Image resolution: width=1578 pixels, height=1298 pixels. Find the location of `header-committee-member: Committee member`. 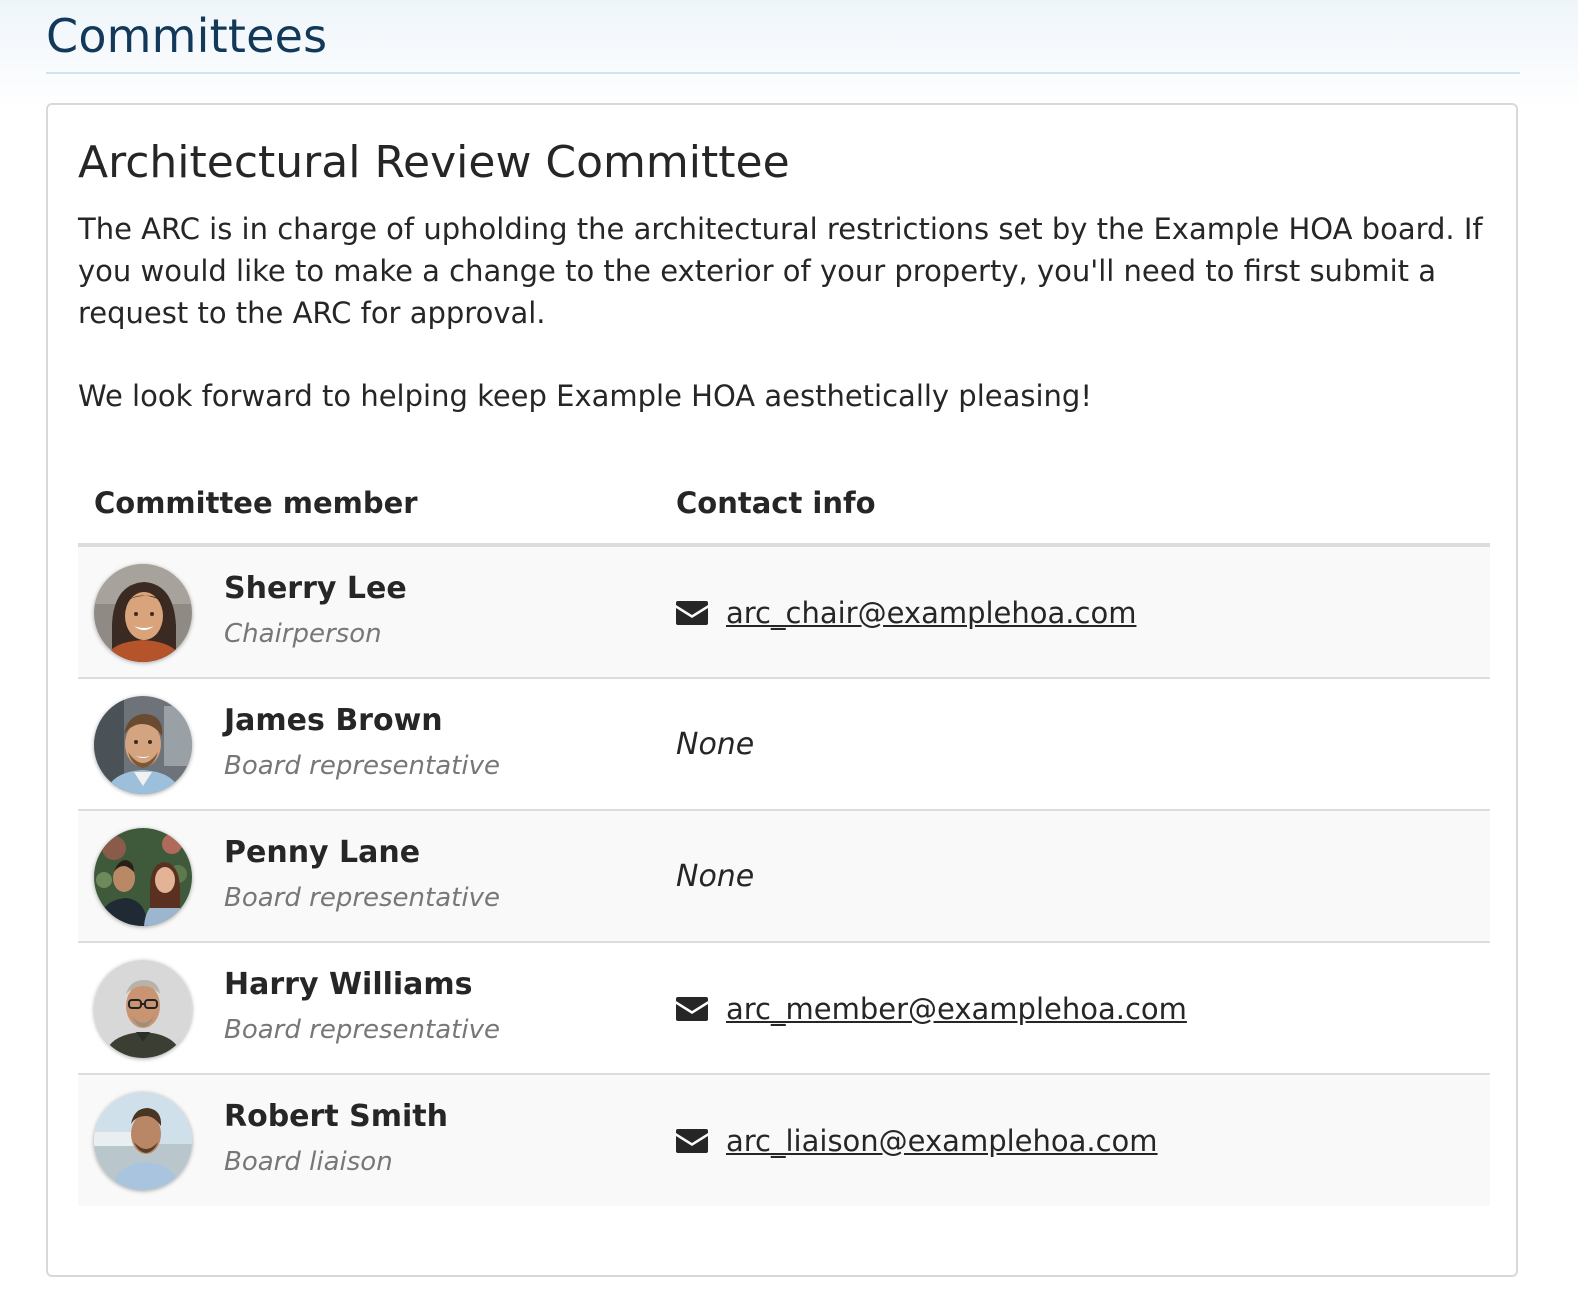

header-committee-member: Committee member is located at coordinates (256, 503).